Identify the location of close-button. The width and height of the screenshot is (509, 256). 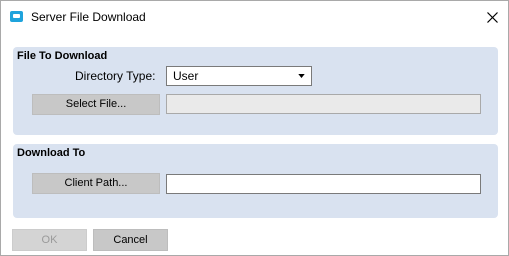
(492, 17).